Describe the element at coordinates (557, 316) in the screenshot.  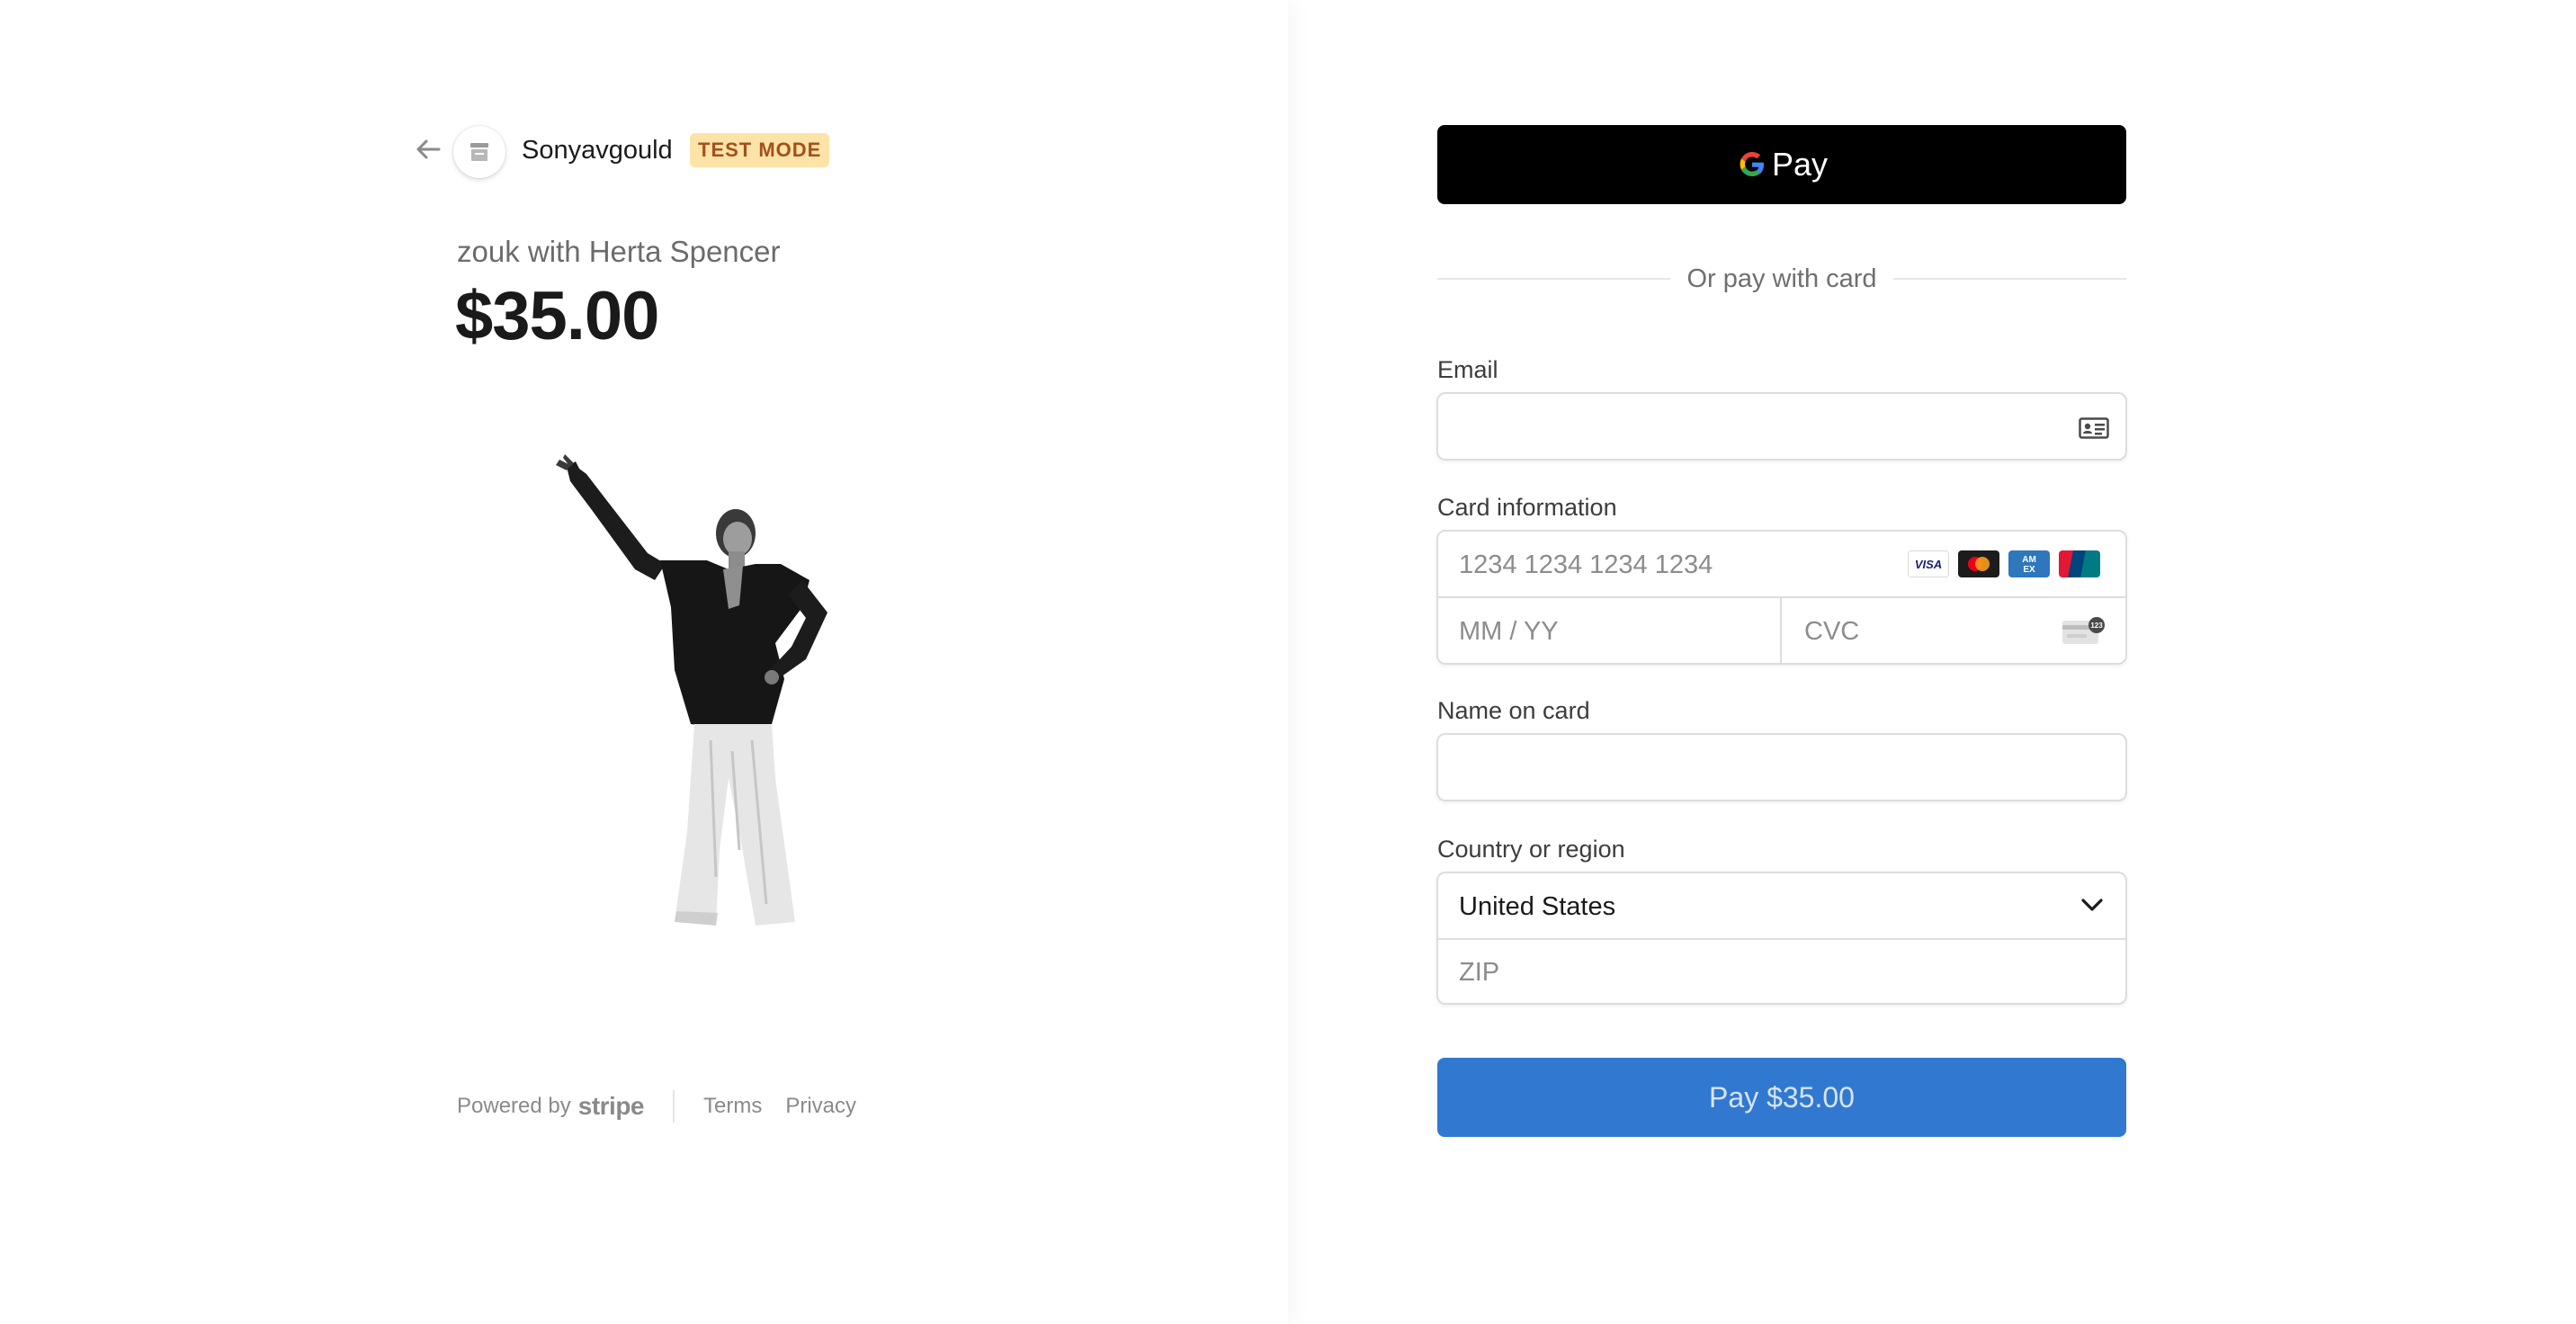
I see `product-price: $35.00` at that location.